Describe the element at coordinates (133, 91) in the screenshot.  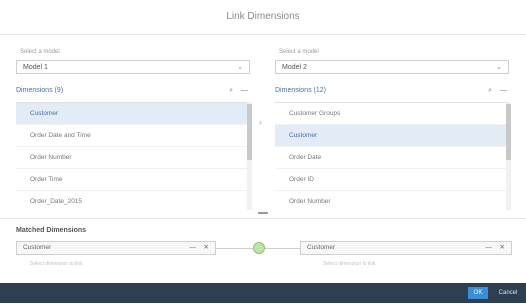
I see `left-dimensions-header: Dimensions (9) ⌕ —` at that location.